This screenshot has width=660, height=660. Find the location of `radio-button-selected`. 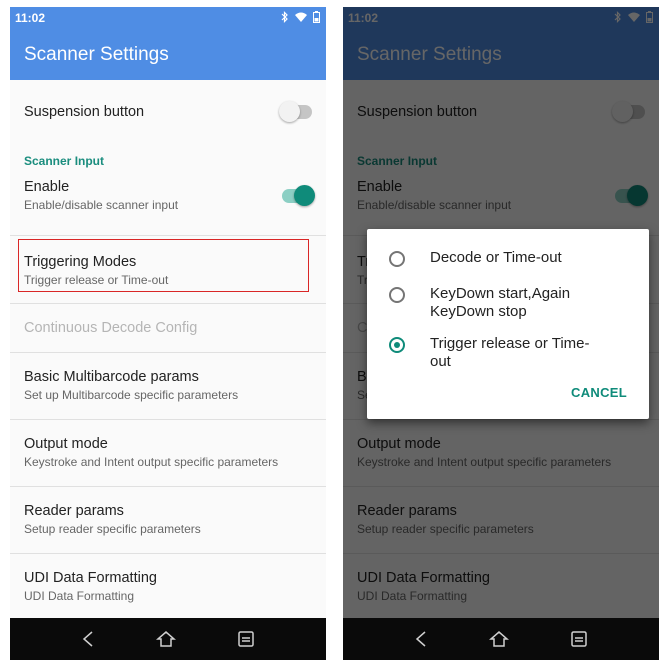

radio-button-selected is located at coordinates (397, 345).